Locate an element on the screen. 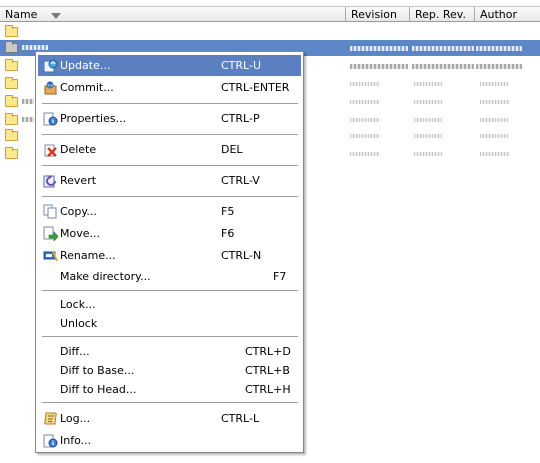  file-table-header: Name Revision Rep. Rev. Author is located at coordinates (270, 14).